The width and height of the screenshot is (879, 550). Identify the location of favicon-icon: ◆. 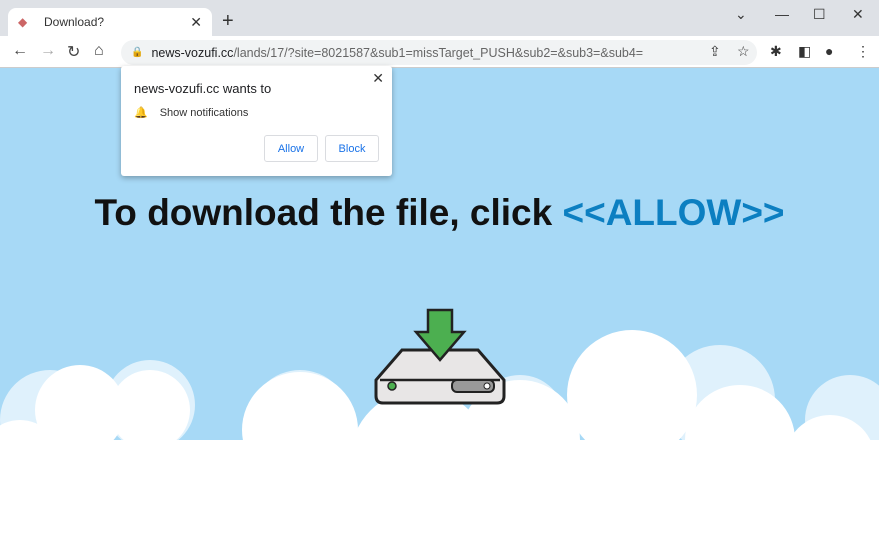
(23, 22).